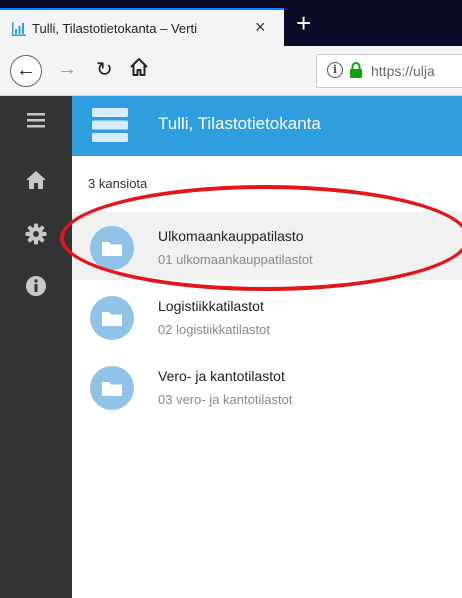 Image resolution: width=462 pixels, height=598 pixels. I want to click on gear-icon, so click(36, 234).